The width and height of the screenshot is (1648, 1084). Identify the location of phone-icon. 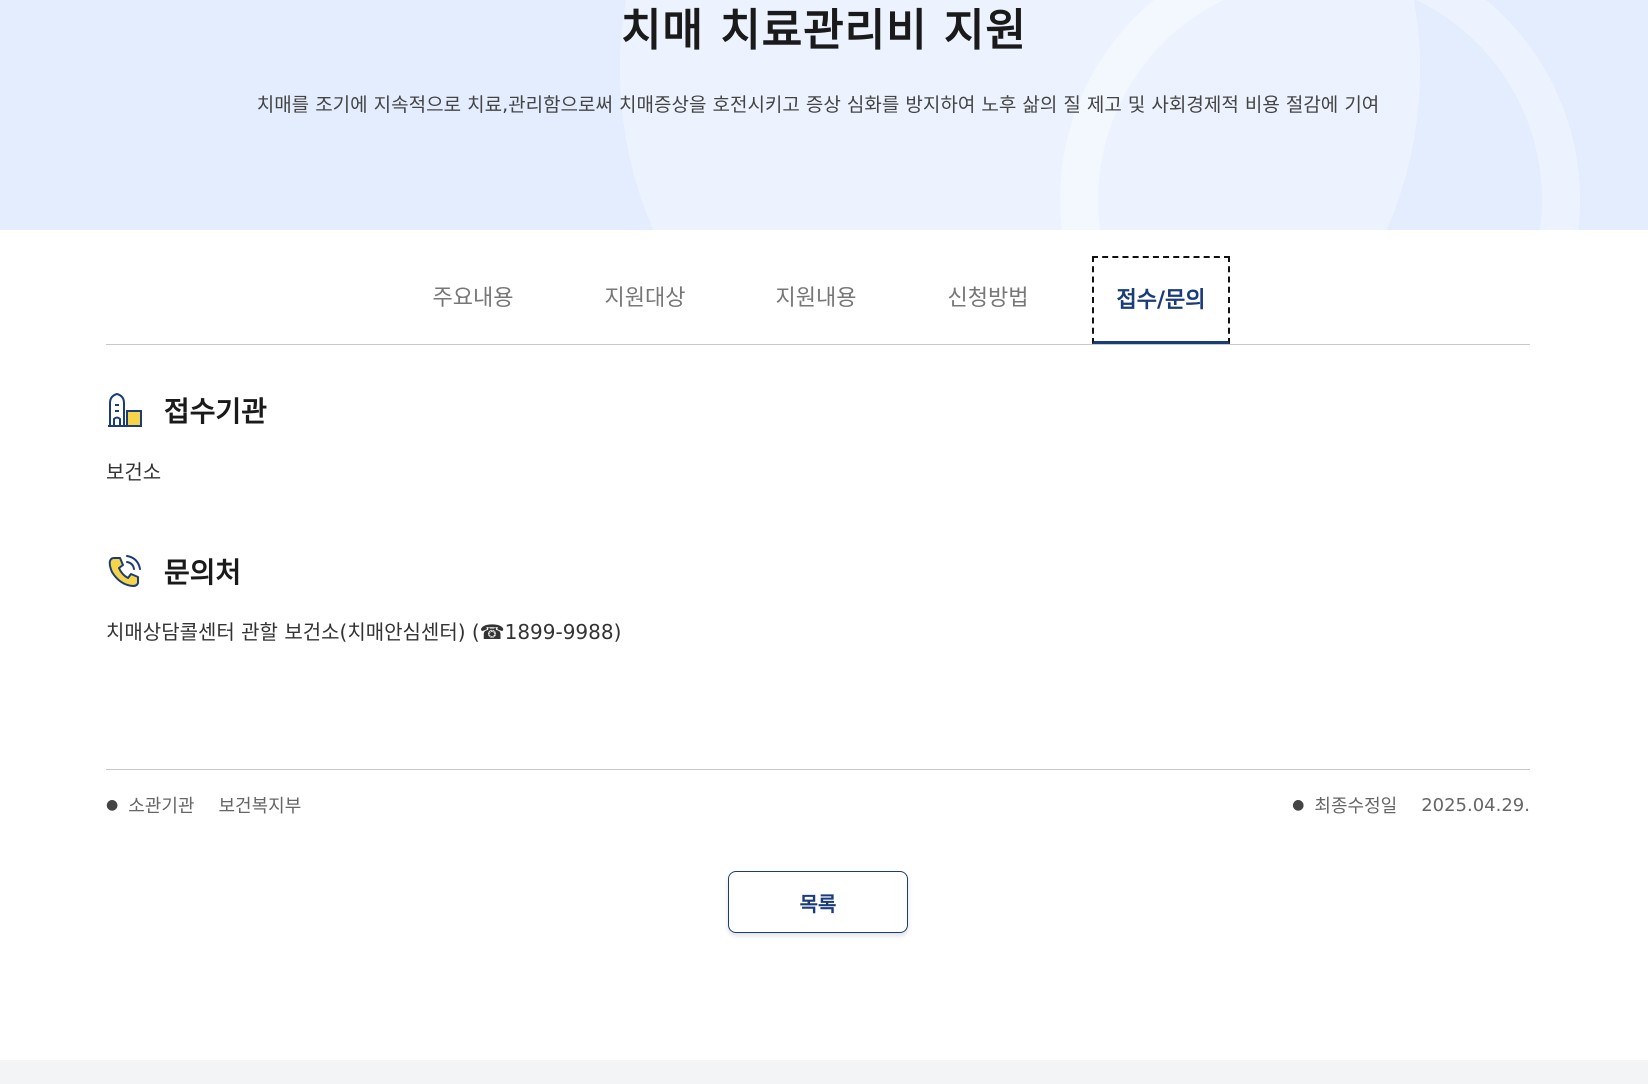
(124, 571).